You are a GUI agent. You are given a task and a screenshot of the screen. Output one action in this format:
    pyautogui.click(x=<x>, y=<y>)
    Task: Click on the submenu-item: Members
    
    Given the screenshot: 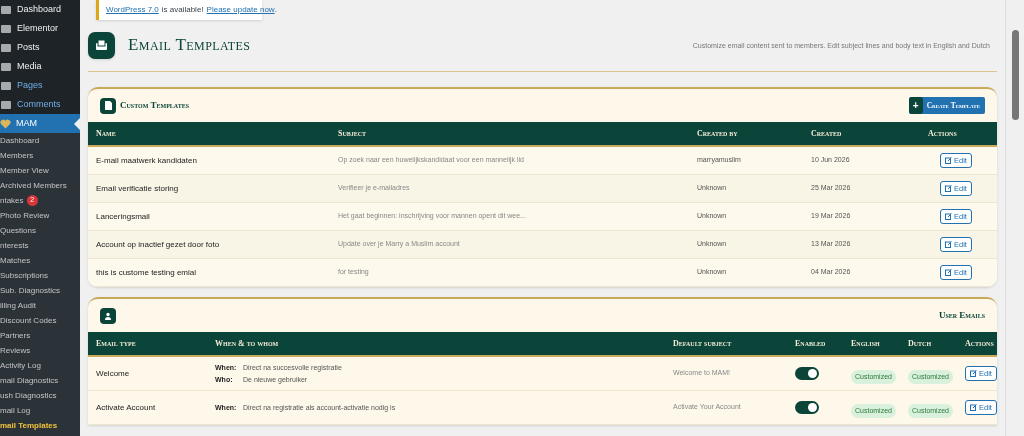 What is the action you would take?
    pyautogui.click(x=40, y=155)
    